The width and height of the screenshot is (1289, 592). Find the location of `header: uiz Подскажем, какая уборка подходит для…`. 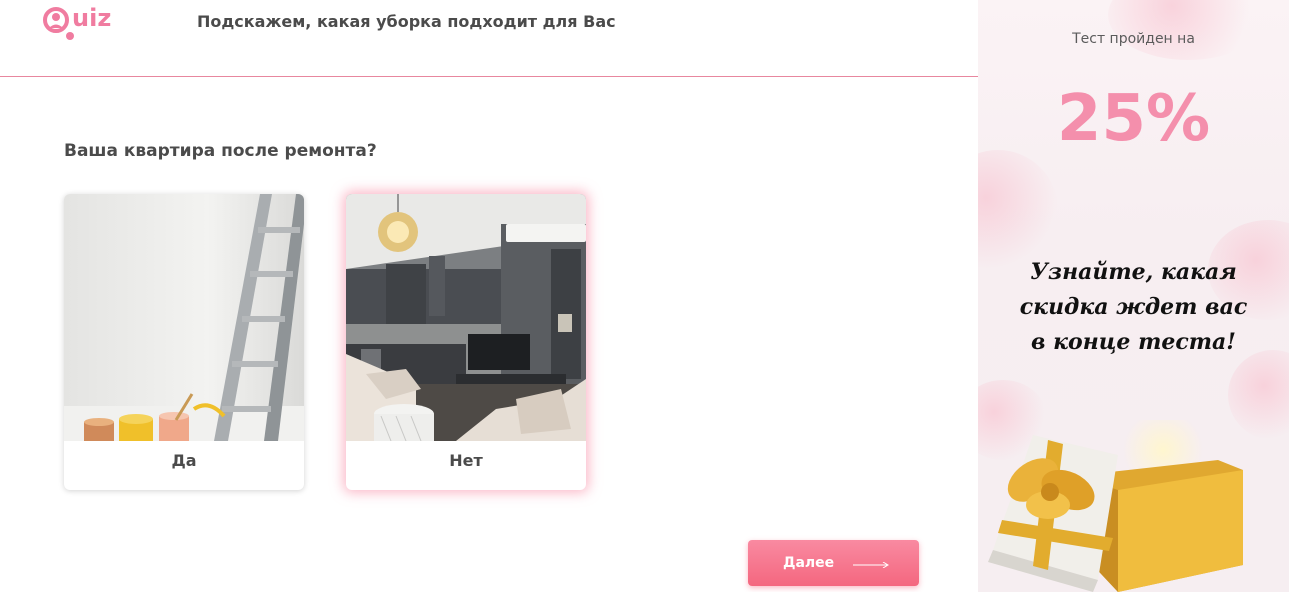

header: uiz Подскажем, какая уборка подходит для… is located at coordinates (489, 38).